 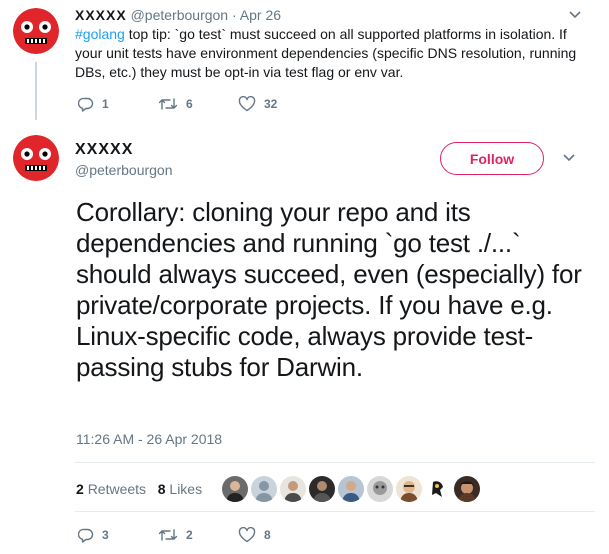 I want to click on likes-stat-count: 8, so click(x=161, y=489).